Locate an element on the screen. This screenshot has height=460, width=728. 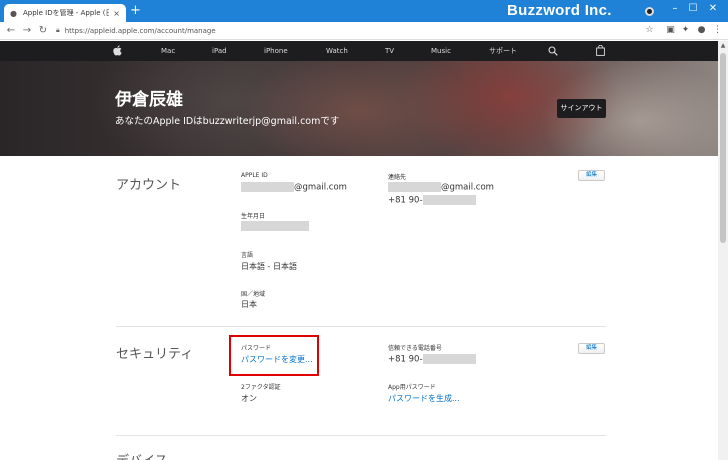
lock-icon: 🔒︎ is located at coordinates (58, 30).